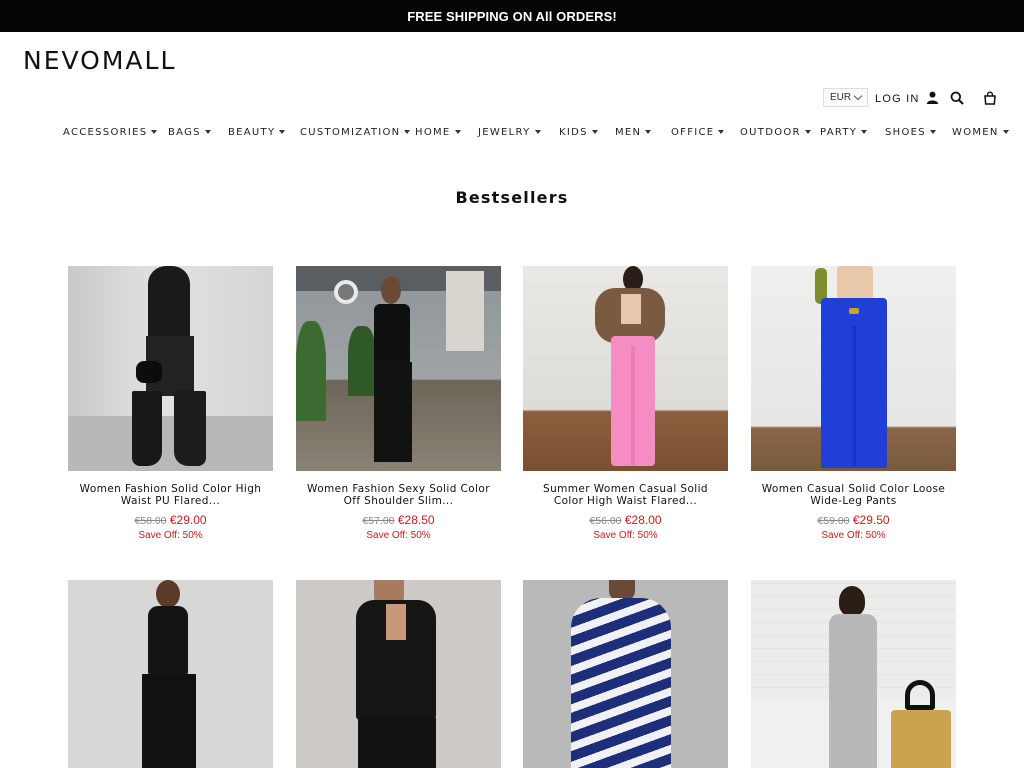 Image resolution: width=1024 pixels, height=768 pixels. Describe the element at coordinates (633, 133) in the screenshot. I see `nav-item-men: MEN` at that location.